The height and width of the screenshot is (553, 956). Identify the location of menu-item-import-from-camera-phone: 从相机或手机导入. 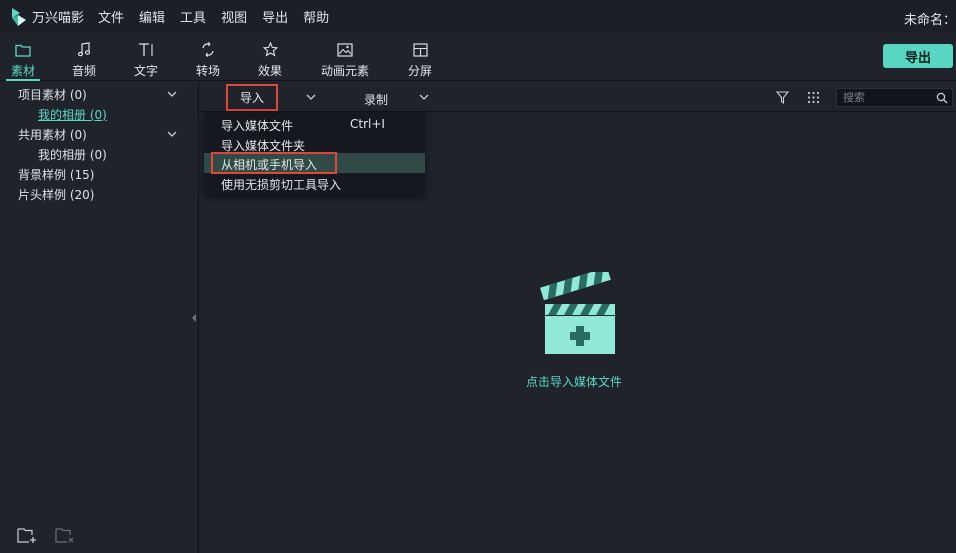
(314, 163).